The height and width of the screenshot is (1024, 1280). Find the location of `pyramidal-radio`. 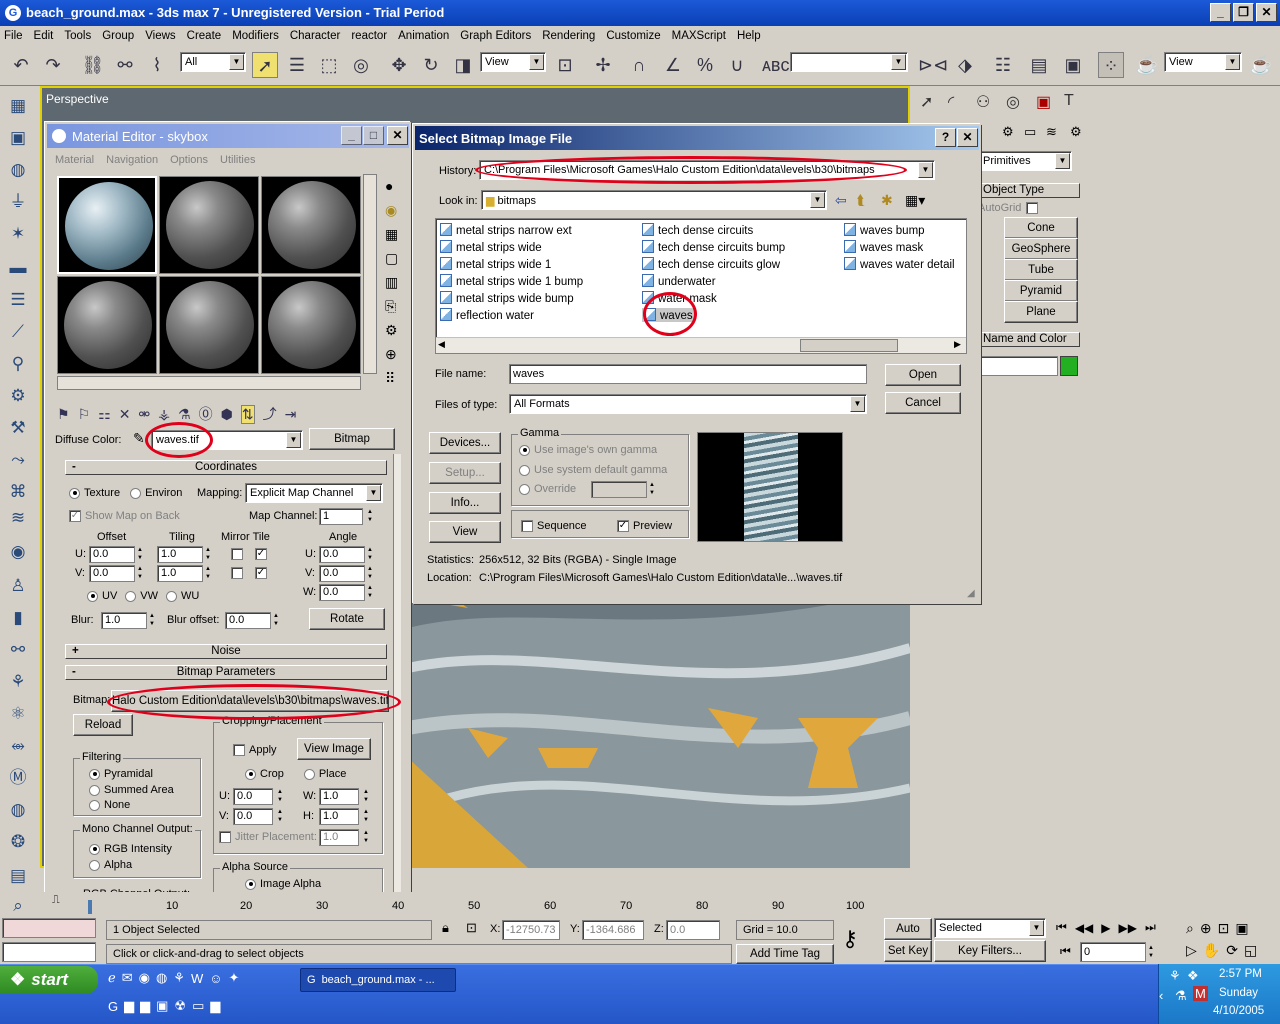

pyramidal-radio is located at coordinates (94, 774).